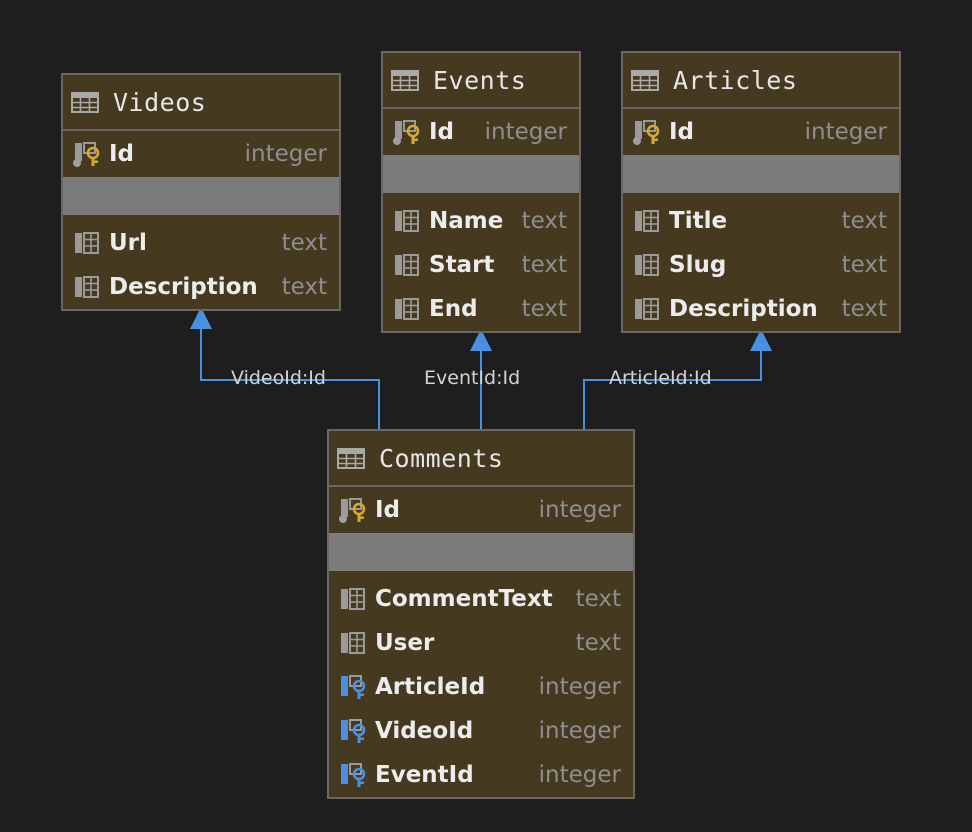  What do you see at coordinates (481, 643) in the screenshot?
I see `column-row-user: User text` at bounding box center [481, 643].